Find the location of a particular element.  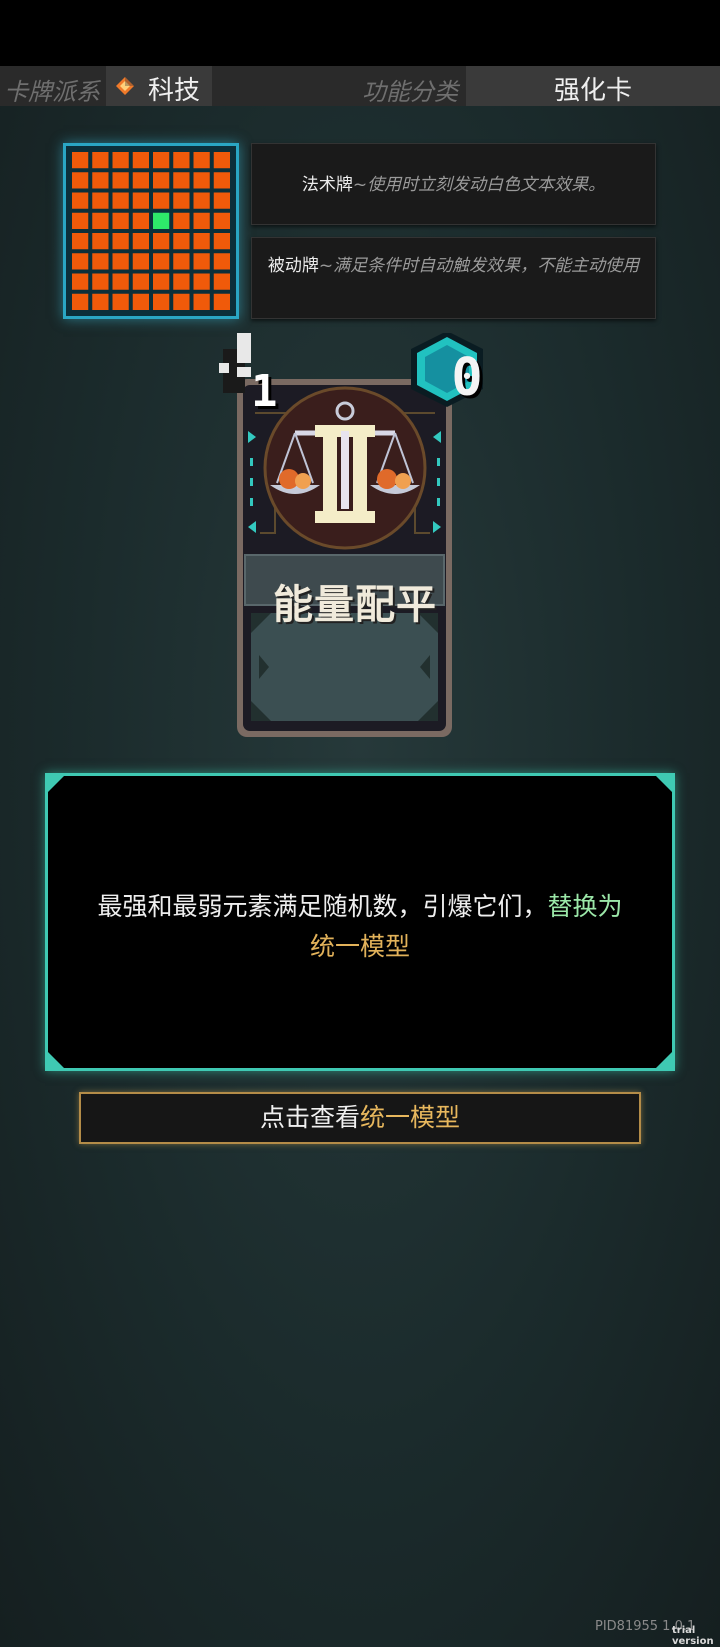

function-label: 功能分类 is located at coordinates (410, 92).